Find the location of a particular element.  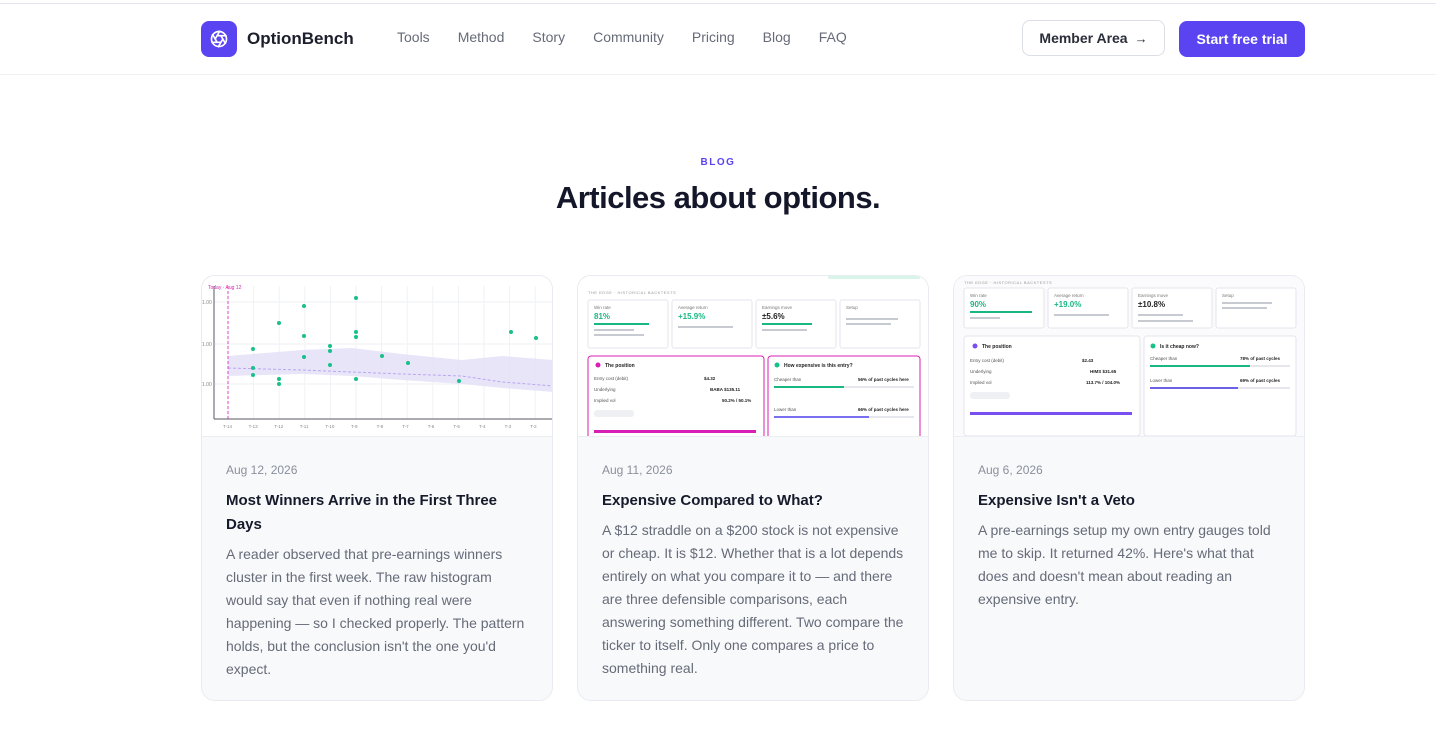

today-label: Today · Aug 12 is located at coordinates (225, 288).